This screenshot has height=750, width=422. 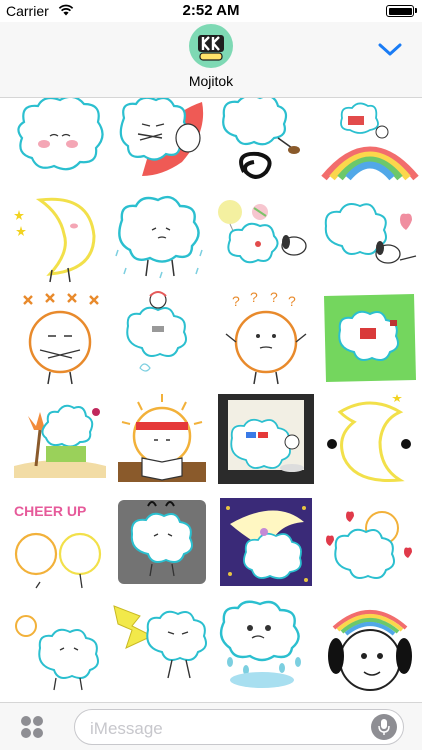 What do you see at coordinates (370, 338) in the screenshot?
I see `sticker-cloud-reading-on-grass` at bounding box center [370, 338].